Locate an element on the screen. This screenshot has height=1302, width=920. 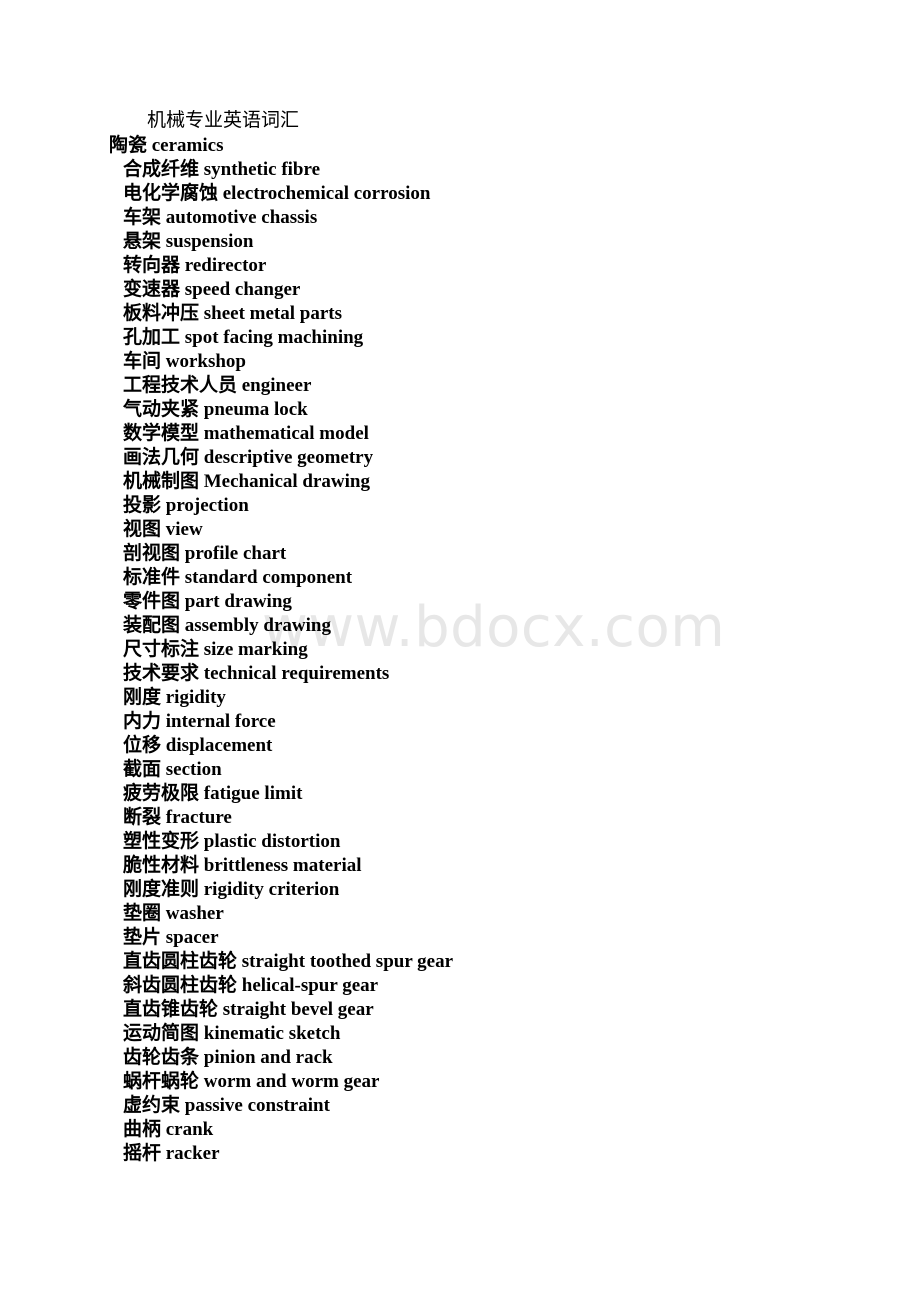
list-item: 垫片 spacer is located at coordinates (171, 937).